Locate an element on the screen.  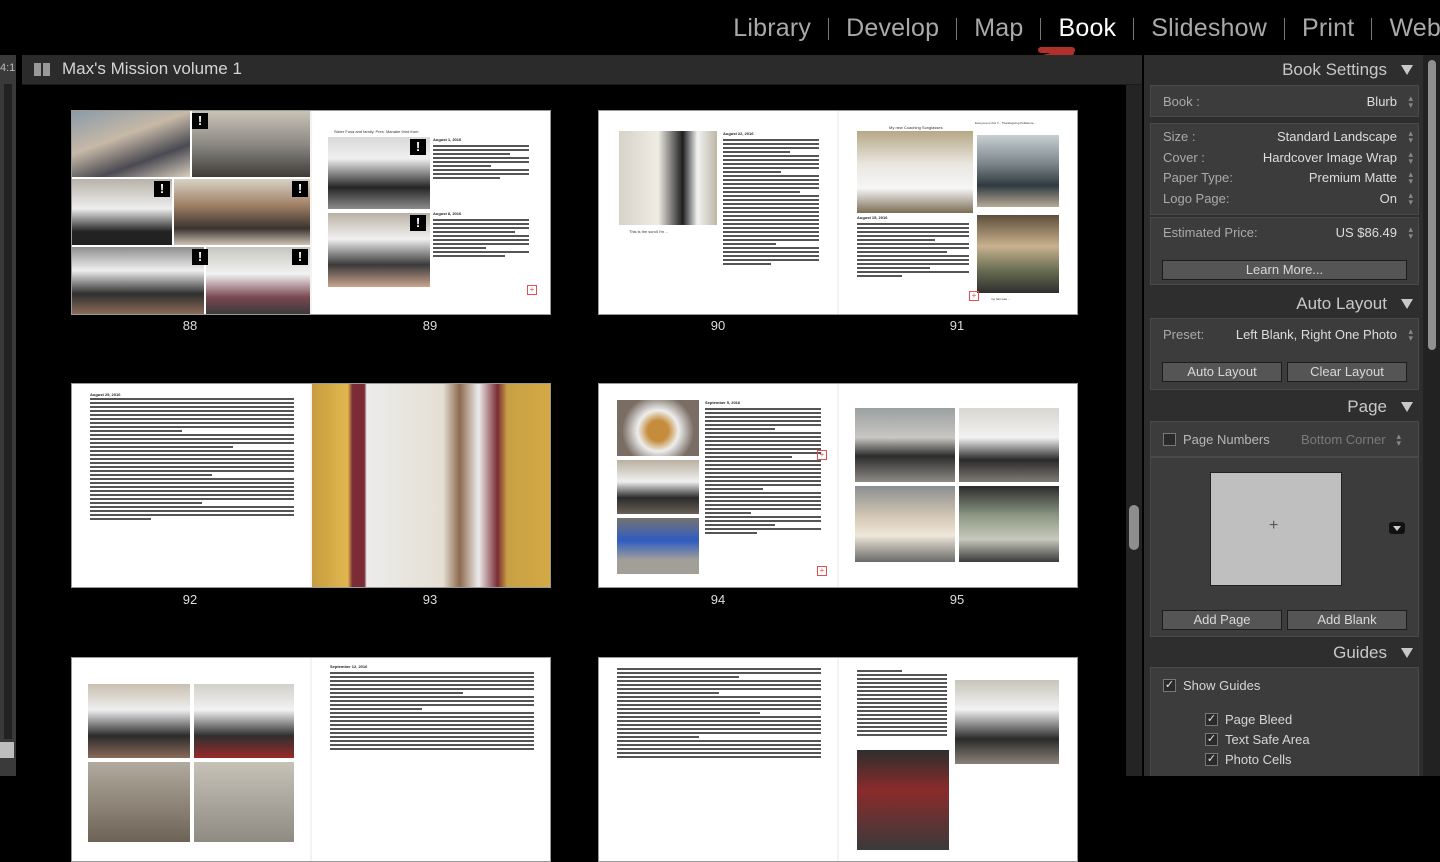
preset-row: Preset: Left Blank, Right One Photo ▴ ▾ is located at coordinates (1288, 335).